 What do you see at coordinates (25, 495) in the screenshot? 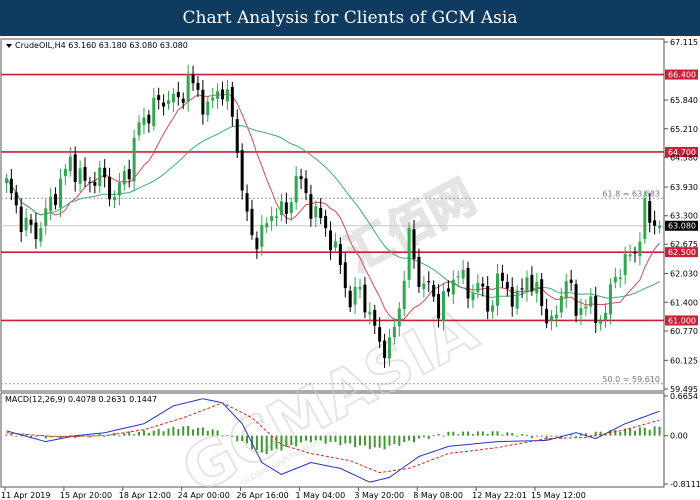
I see `x-tick-label: 11 Apr 2019` at bounding box center [25, 495].